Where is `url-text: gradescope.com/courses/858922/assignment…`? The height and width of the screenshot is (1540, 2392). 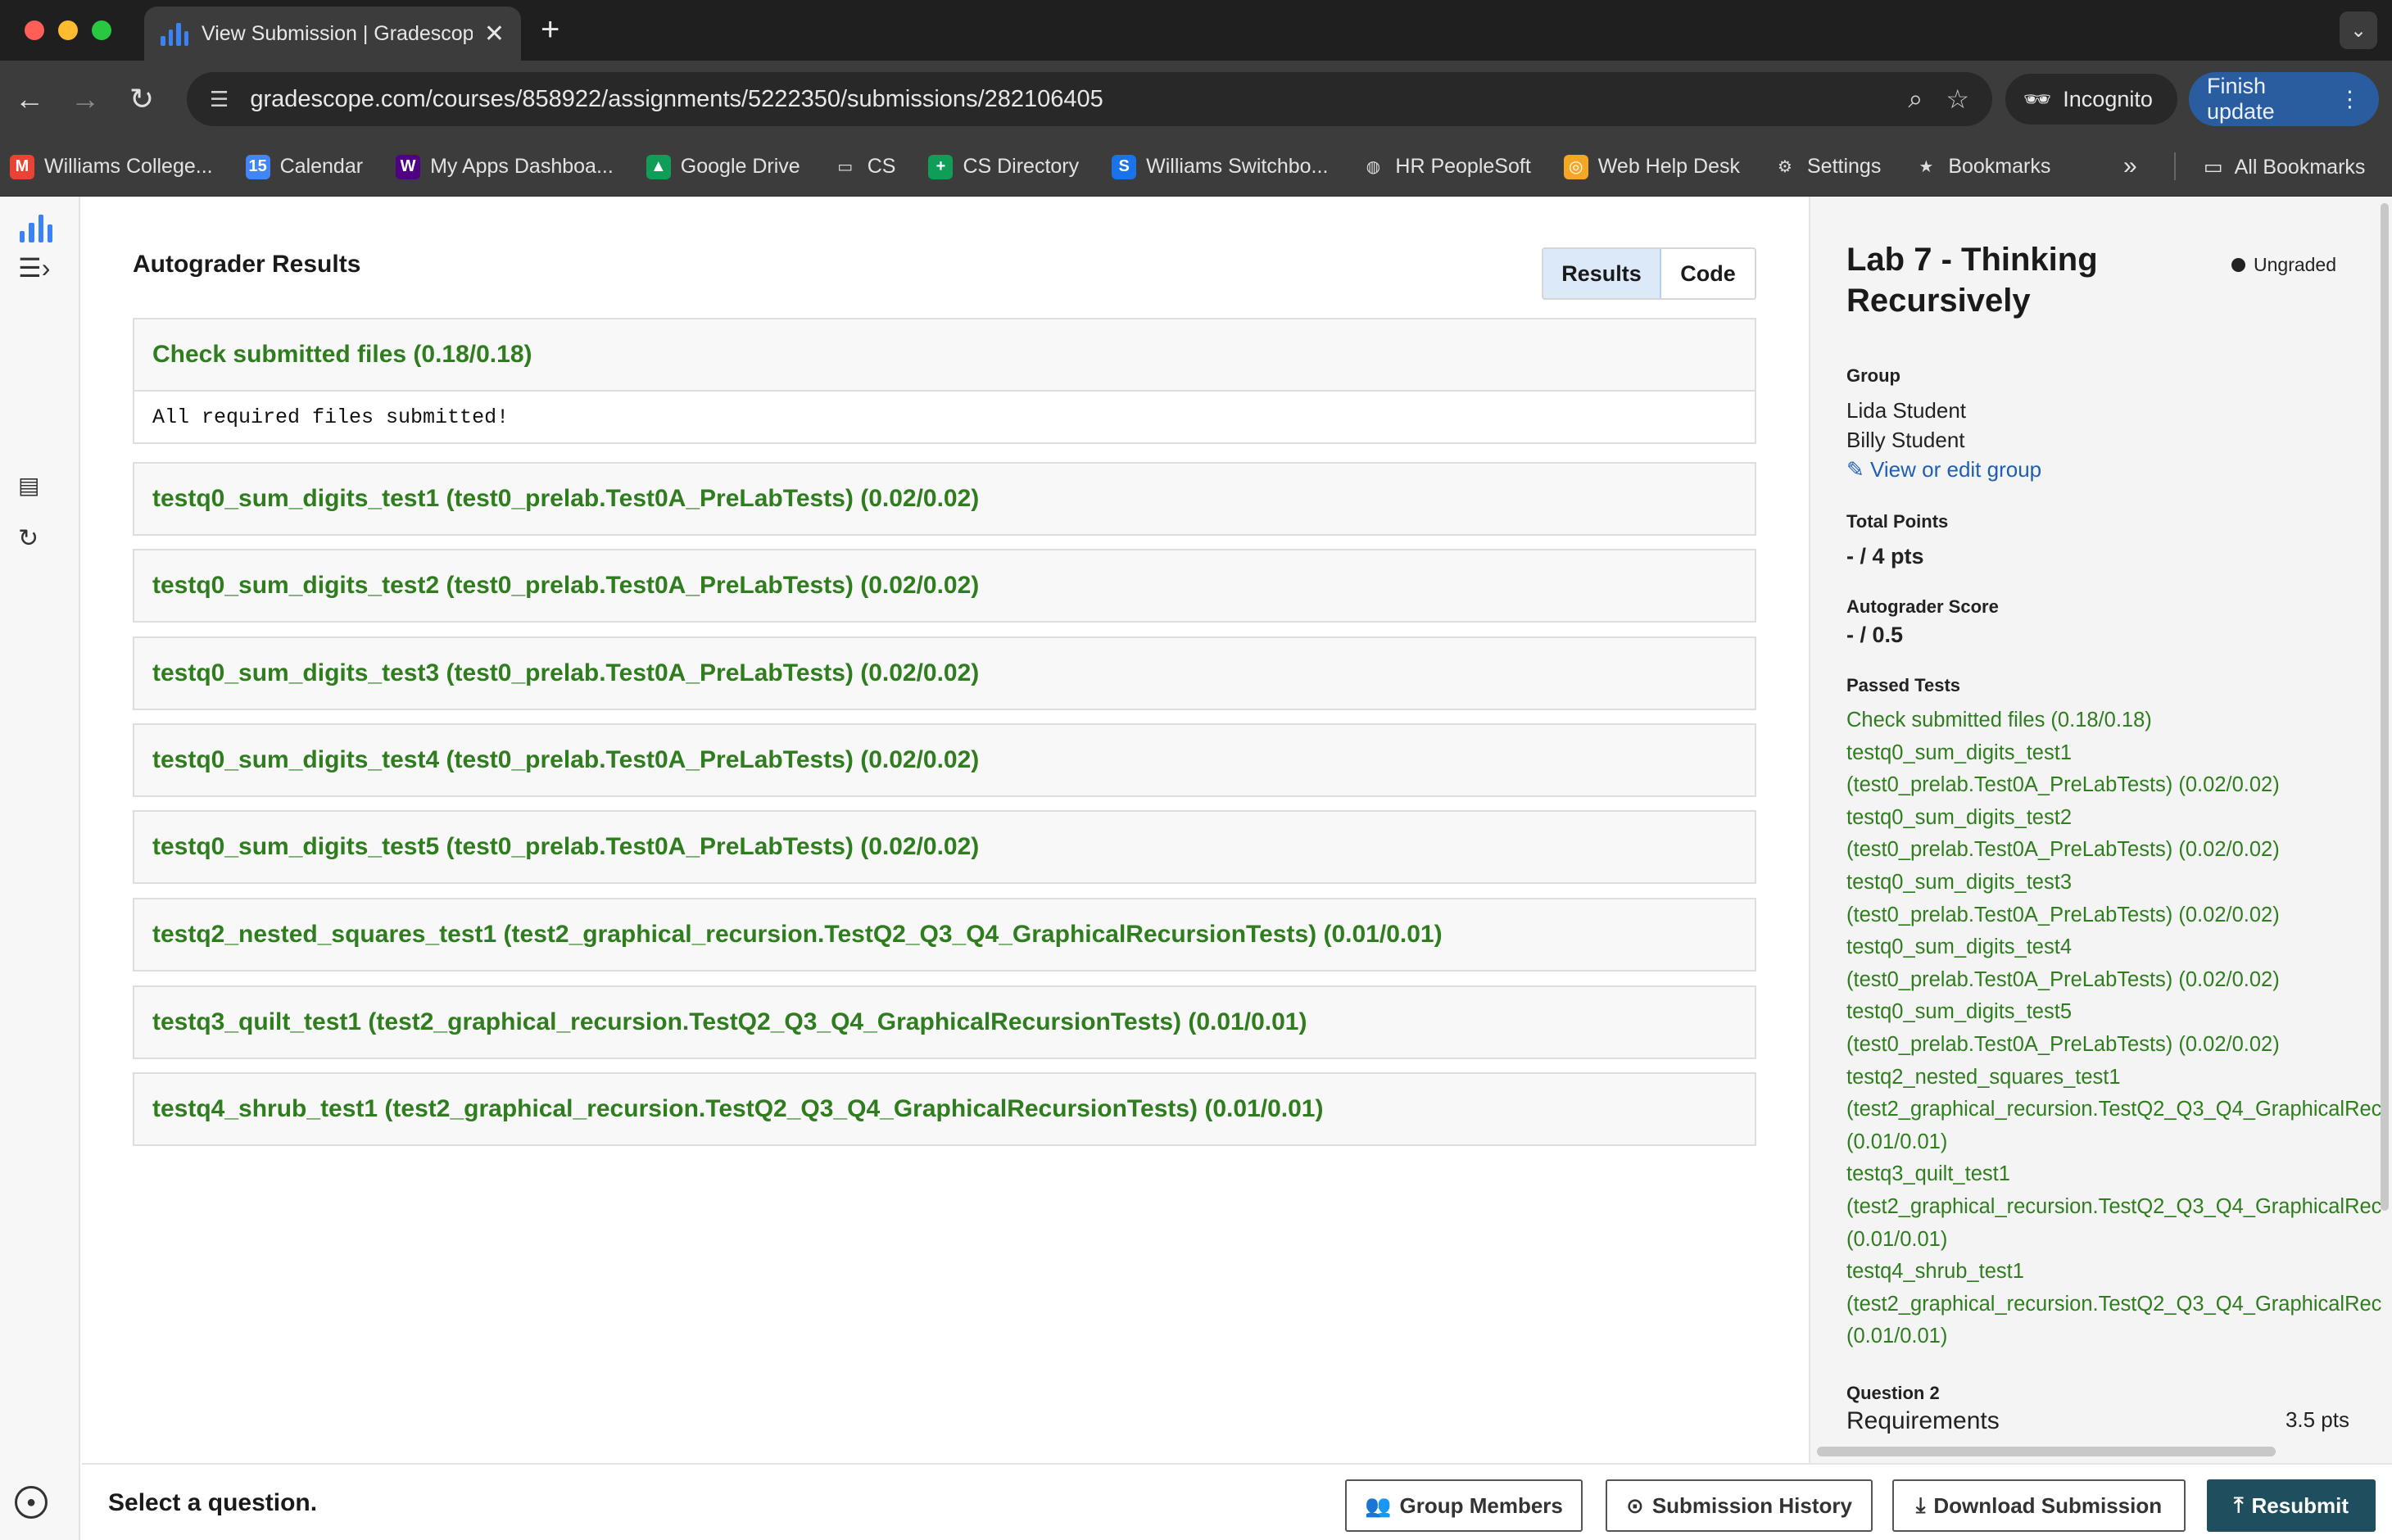 url-text: gradescope.com/courses/858922/assignment… is located at coordinates (1067, 99).